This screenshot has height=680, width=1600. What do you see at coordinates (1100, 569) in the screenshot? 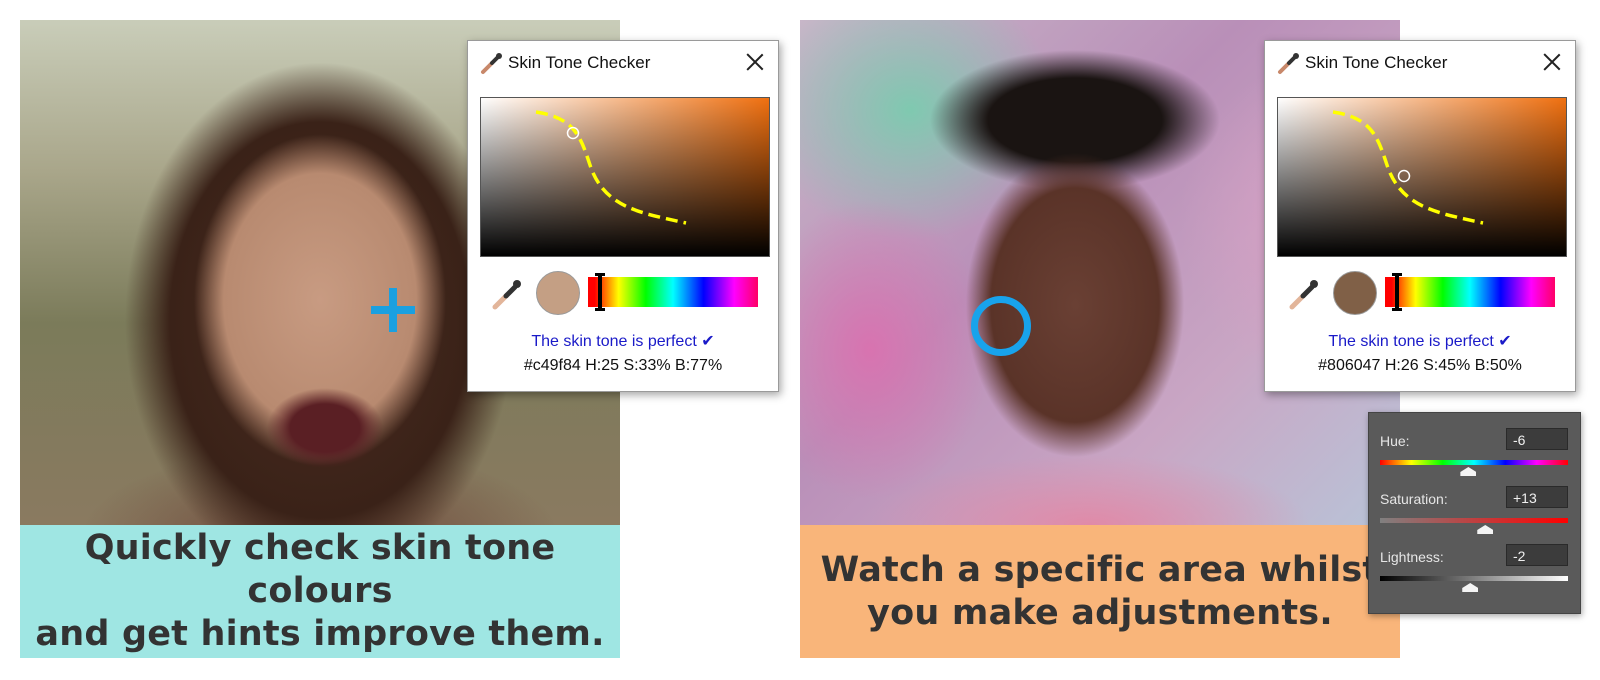
I see `right-caption-line1: Watch a specific area whilst` at bounding box center [1100, 569].